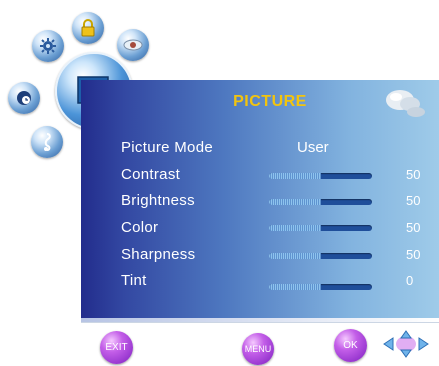 The height and width of the screenshot is (366, 439). Describe the element at coordinates (140, 227) in the screenshot. I see `color-label: Color` at that location.